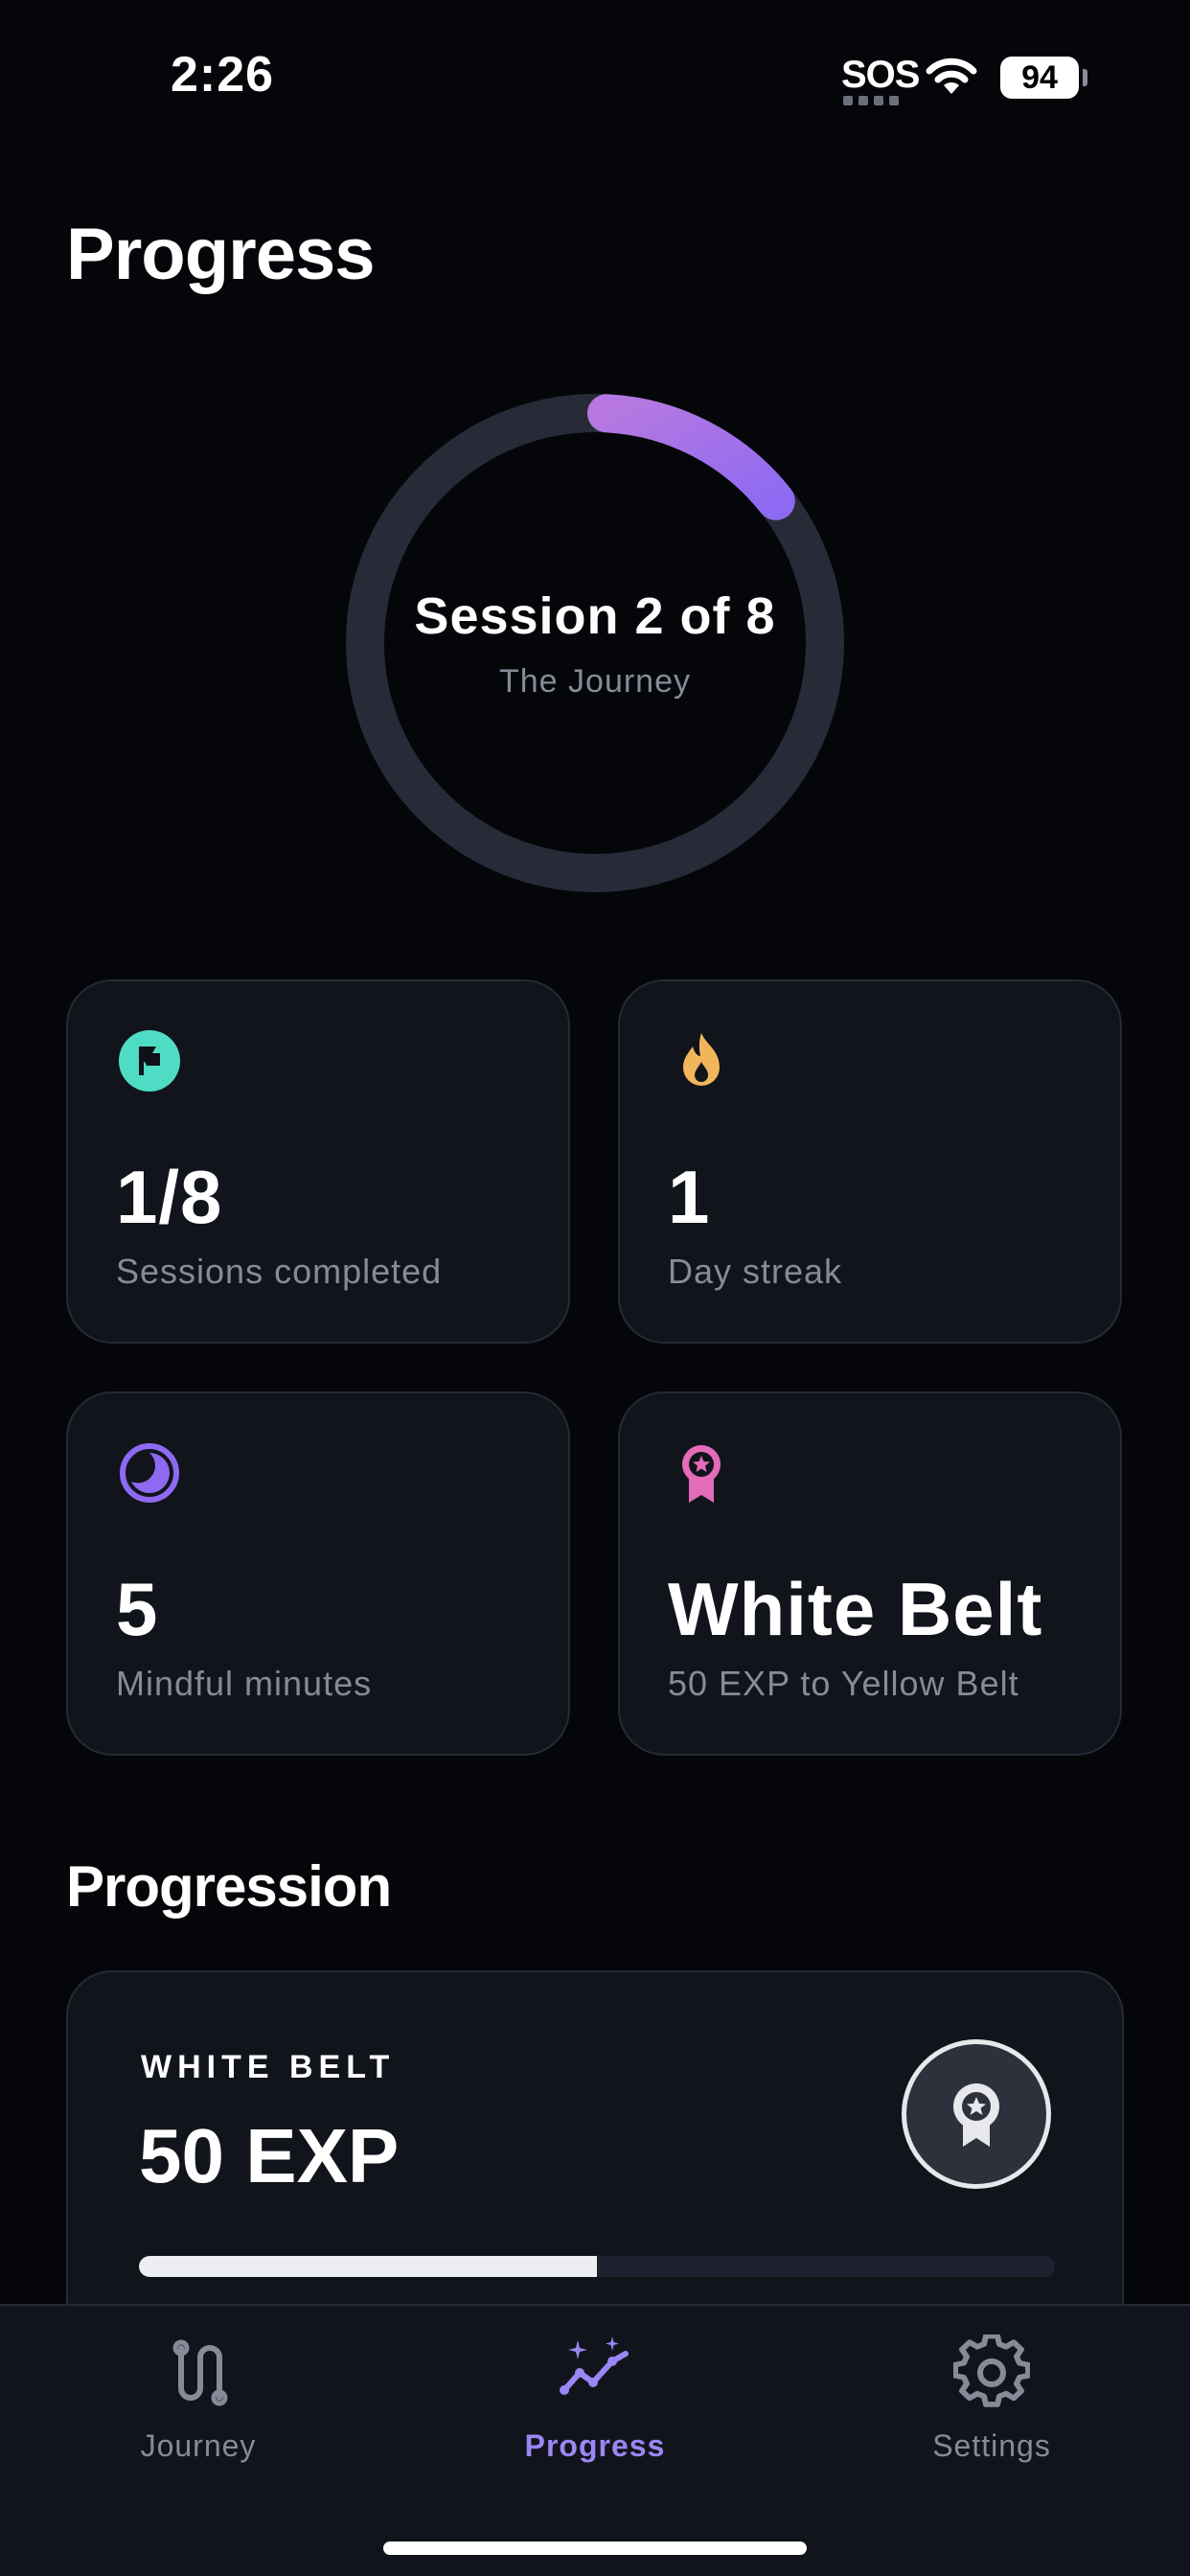  I want to click on stat-value: White Belt, so click(856, 1609).